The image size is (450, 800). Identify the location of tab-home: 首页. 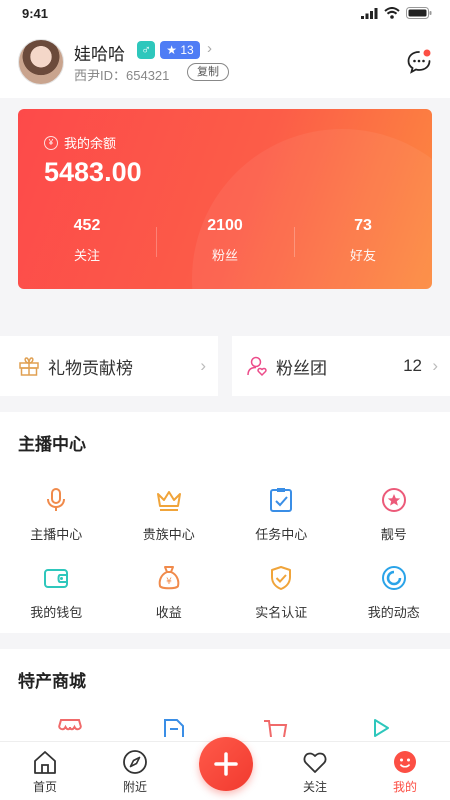
(45, 771).